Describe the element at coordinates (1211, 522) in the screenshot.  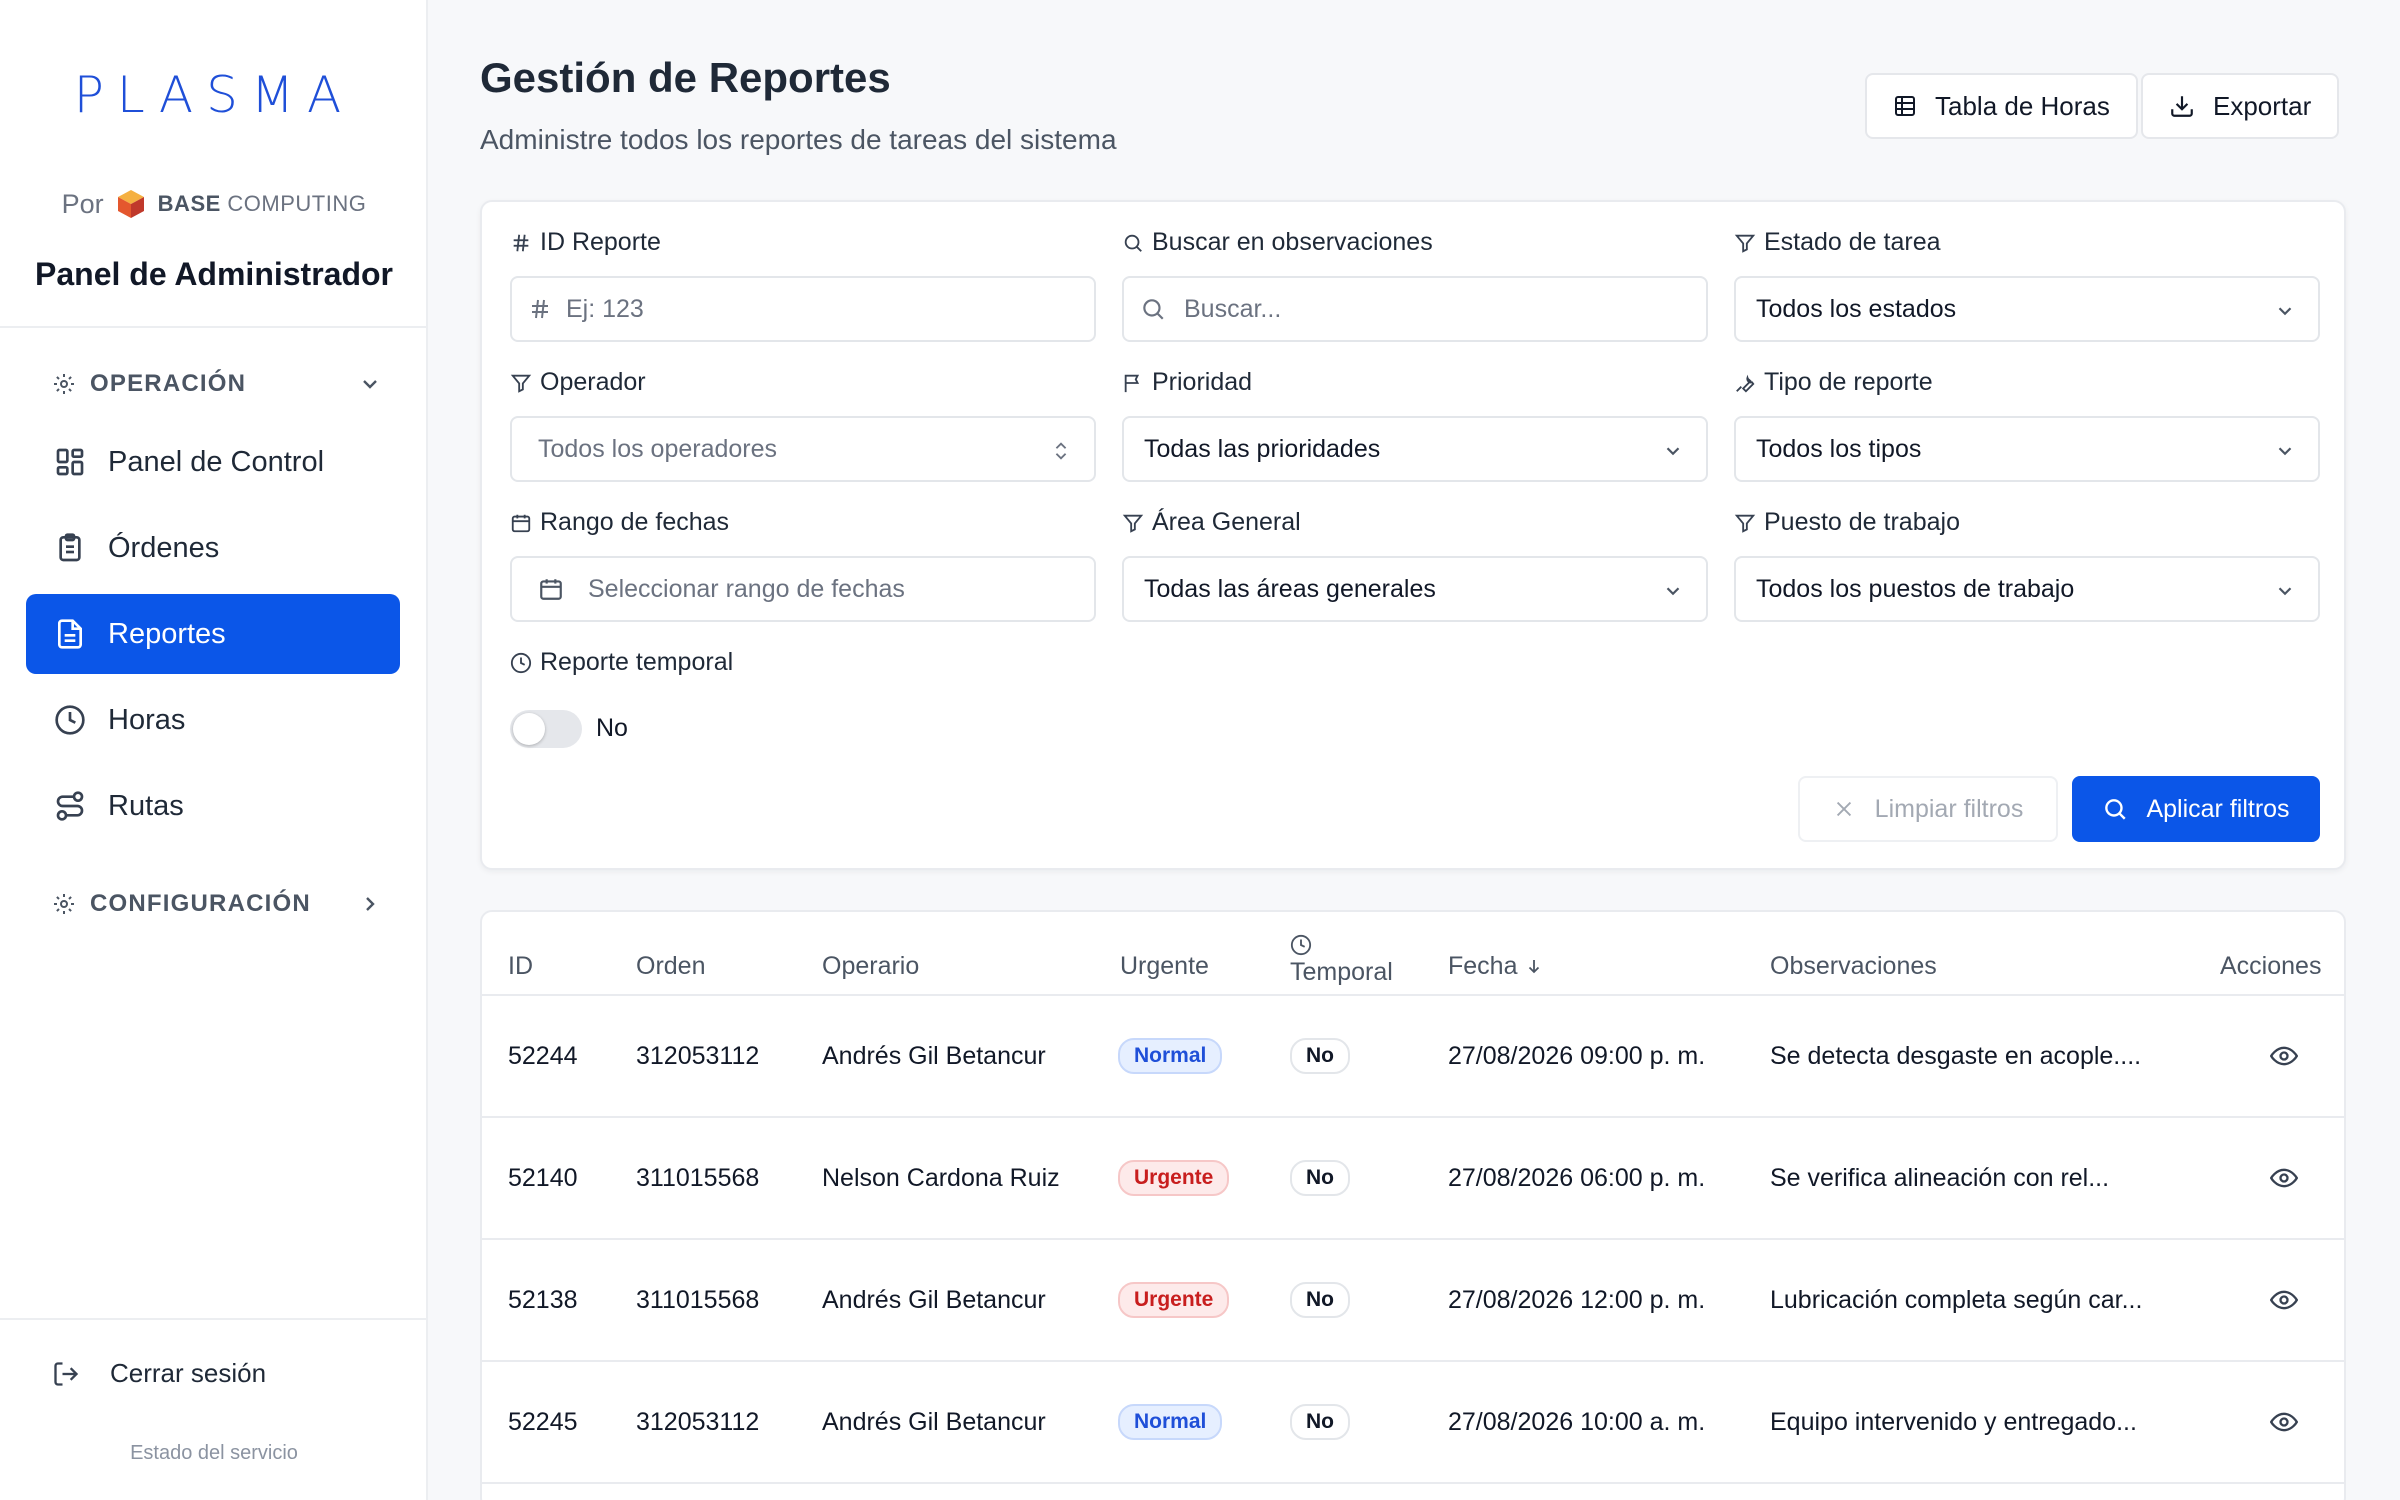
I see `general-area-label: Área General` at that location.